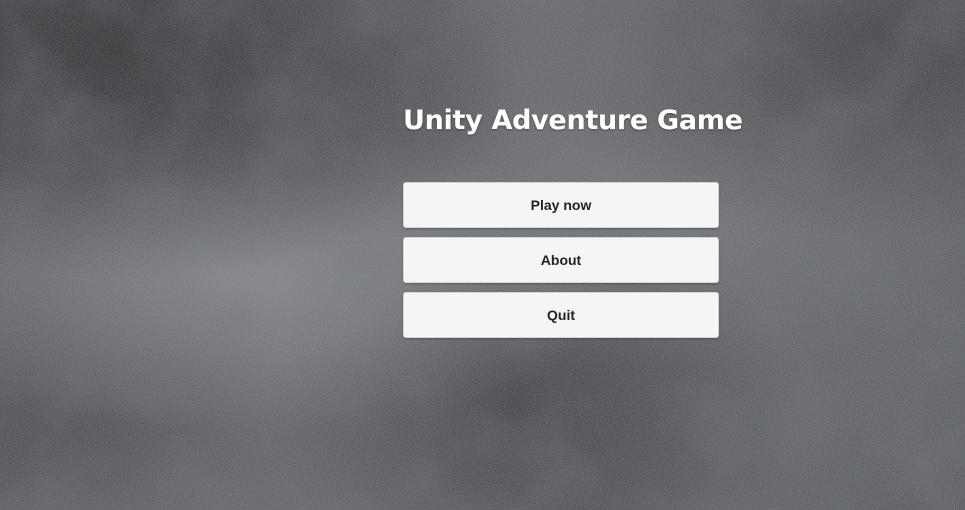 The height and width of the screenshot is (510, 965). Describe the element at coordinates (561, 260) in the screenshot. I see `about-button: About` at that location.